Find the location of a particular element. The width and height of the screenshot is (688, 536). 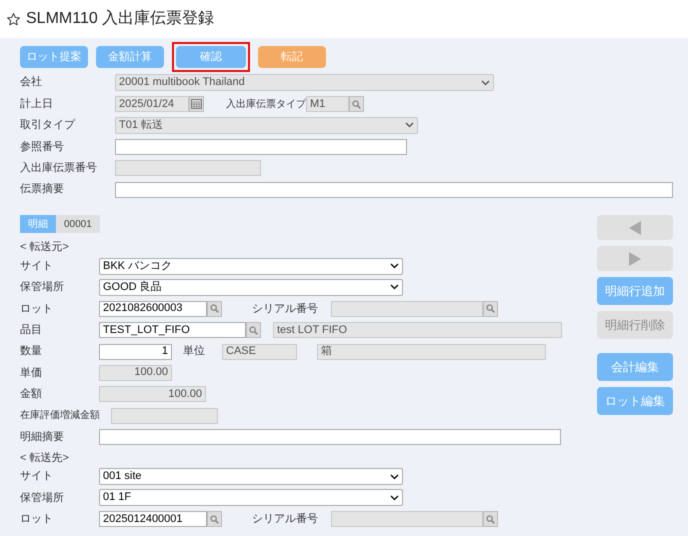

input-field: 1 is located at coordinates (135, 352).